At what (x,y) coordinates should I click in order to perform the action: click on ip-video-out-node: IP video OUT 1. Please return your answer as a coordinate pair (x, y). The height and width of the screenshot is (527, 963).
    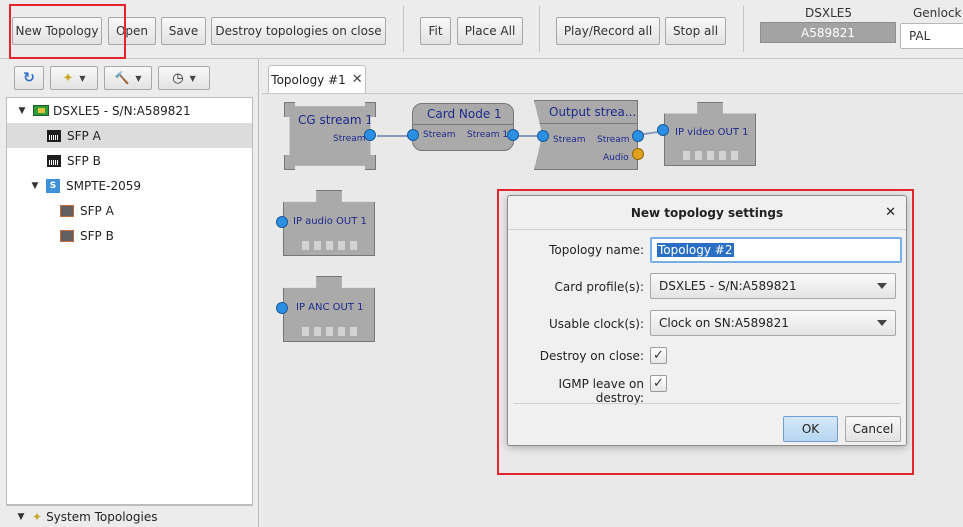
    Looking at the image, I should click on (710, 134).